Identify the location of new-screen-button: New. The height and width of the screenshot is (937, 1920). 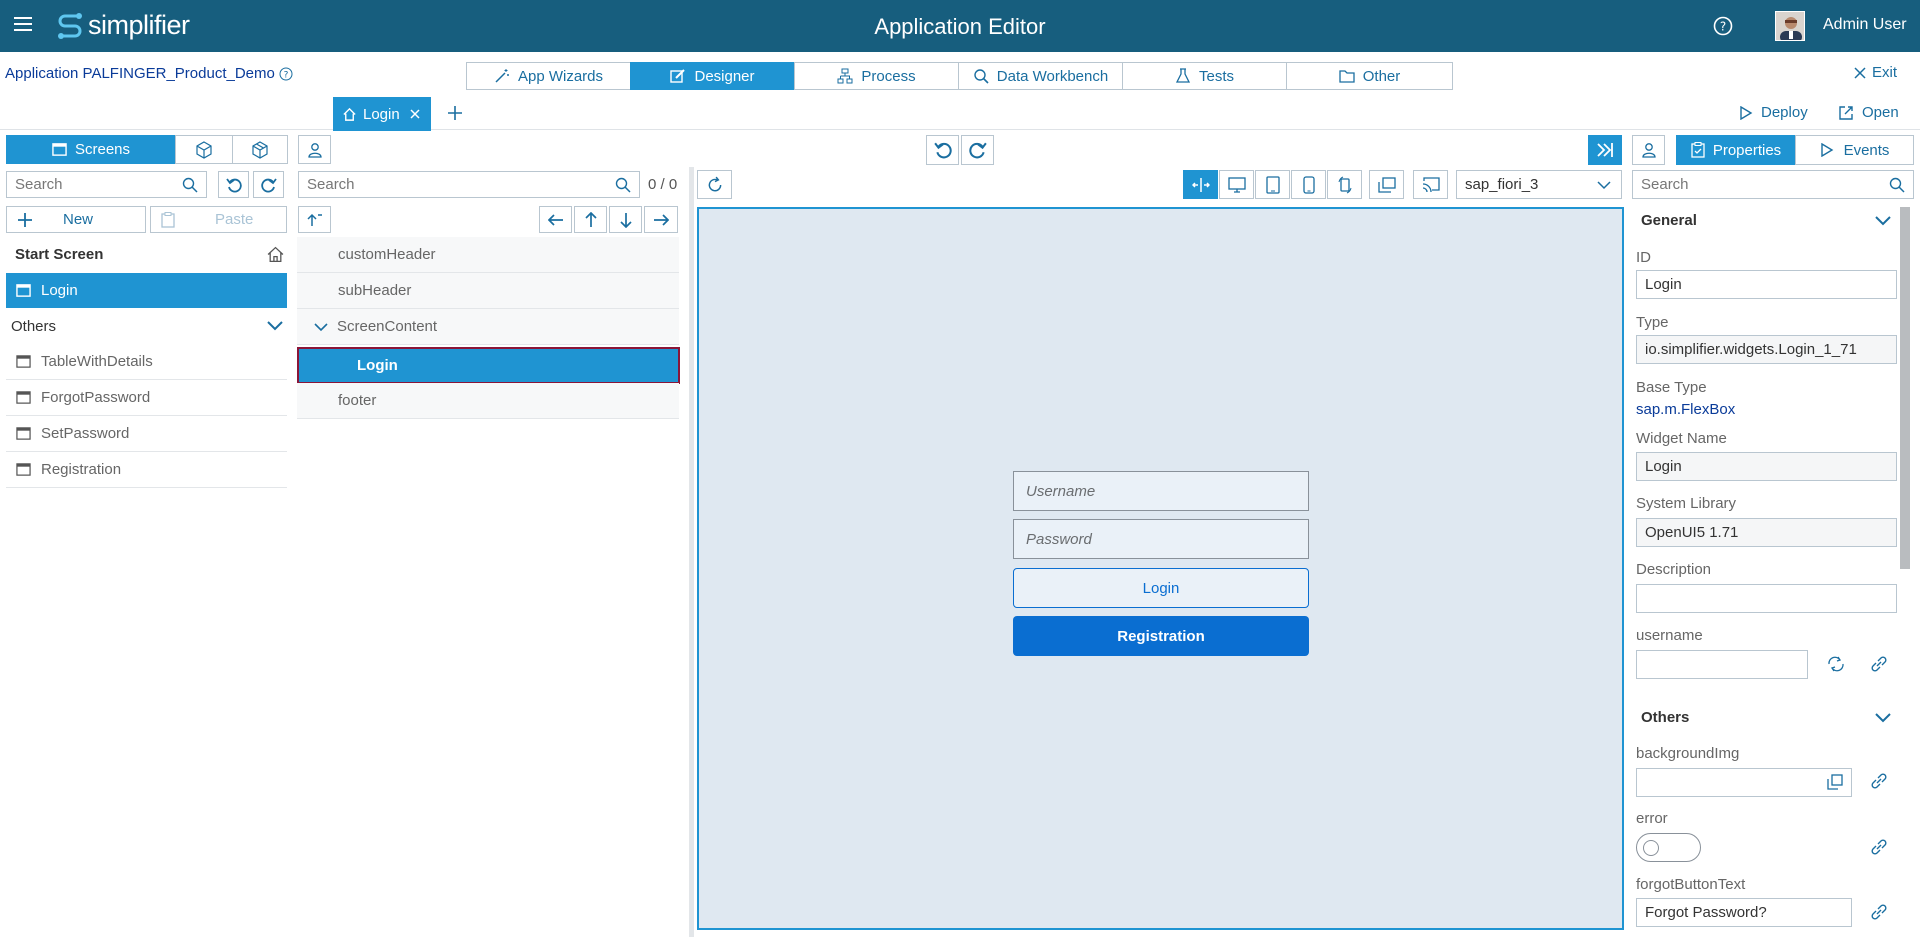
(76, 219).